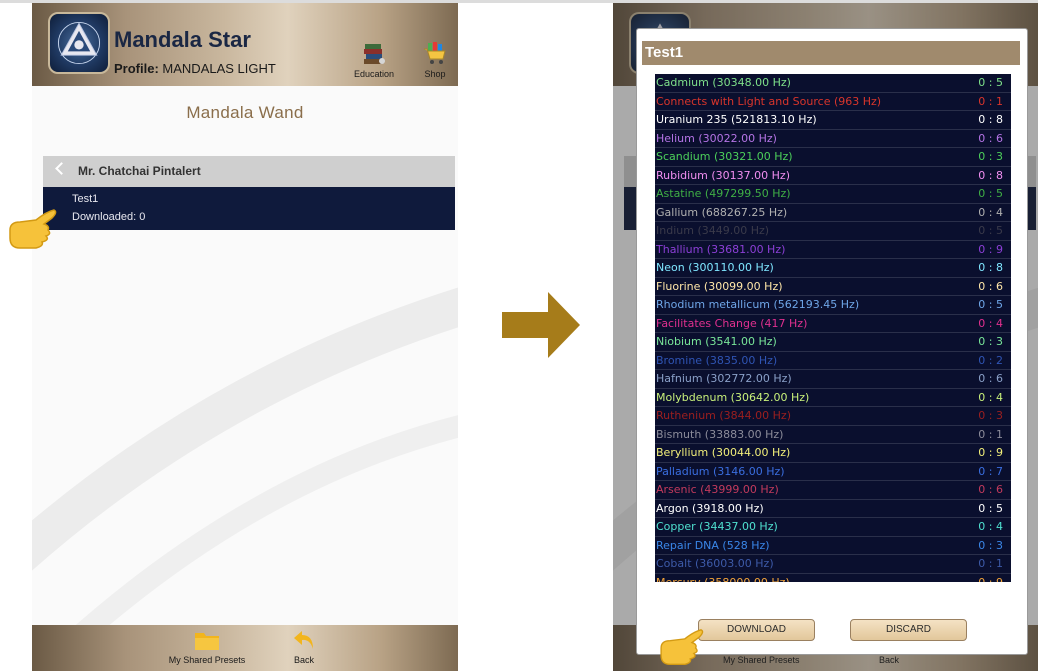 This screenshot has width=1038, height=671. What do you see at coordinates (723, 579) in the screenshot?
I see `item-name: Mercury (358000.00 Hz)` at bounding box center [723, 579].